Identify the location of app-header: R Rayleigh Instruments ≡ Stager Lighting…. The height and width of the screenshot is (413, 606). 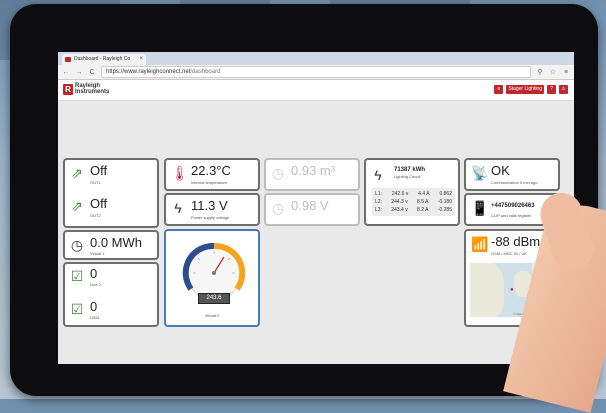
(316, 90).